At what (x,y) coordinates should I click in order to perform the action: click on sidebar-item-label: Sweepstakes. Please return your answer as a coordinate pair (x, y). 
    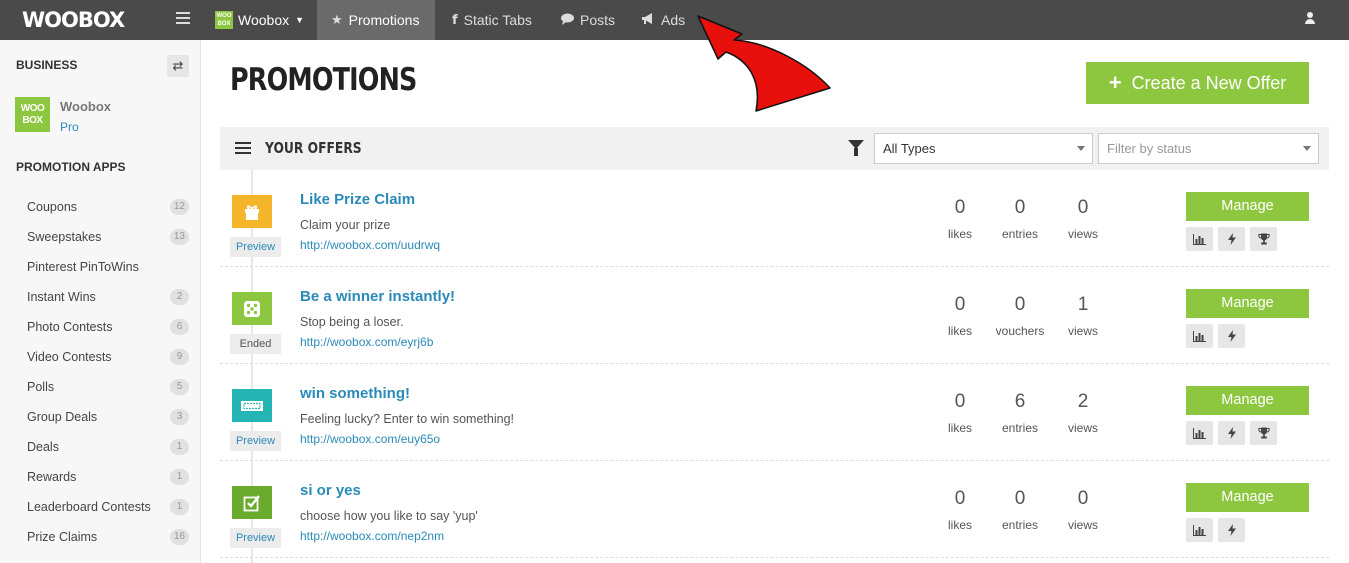
    Looking at the image, I should click on (64, 237).